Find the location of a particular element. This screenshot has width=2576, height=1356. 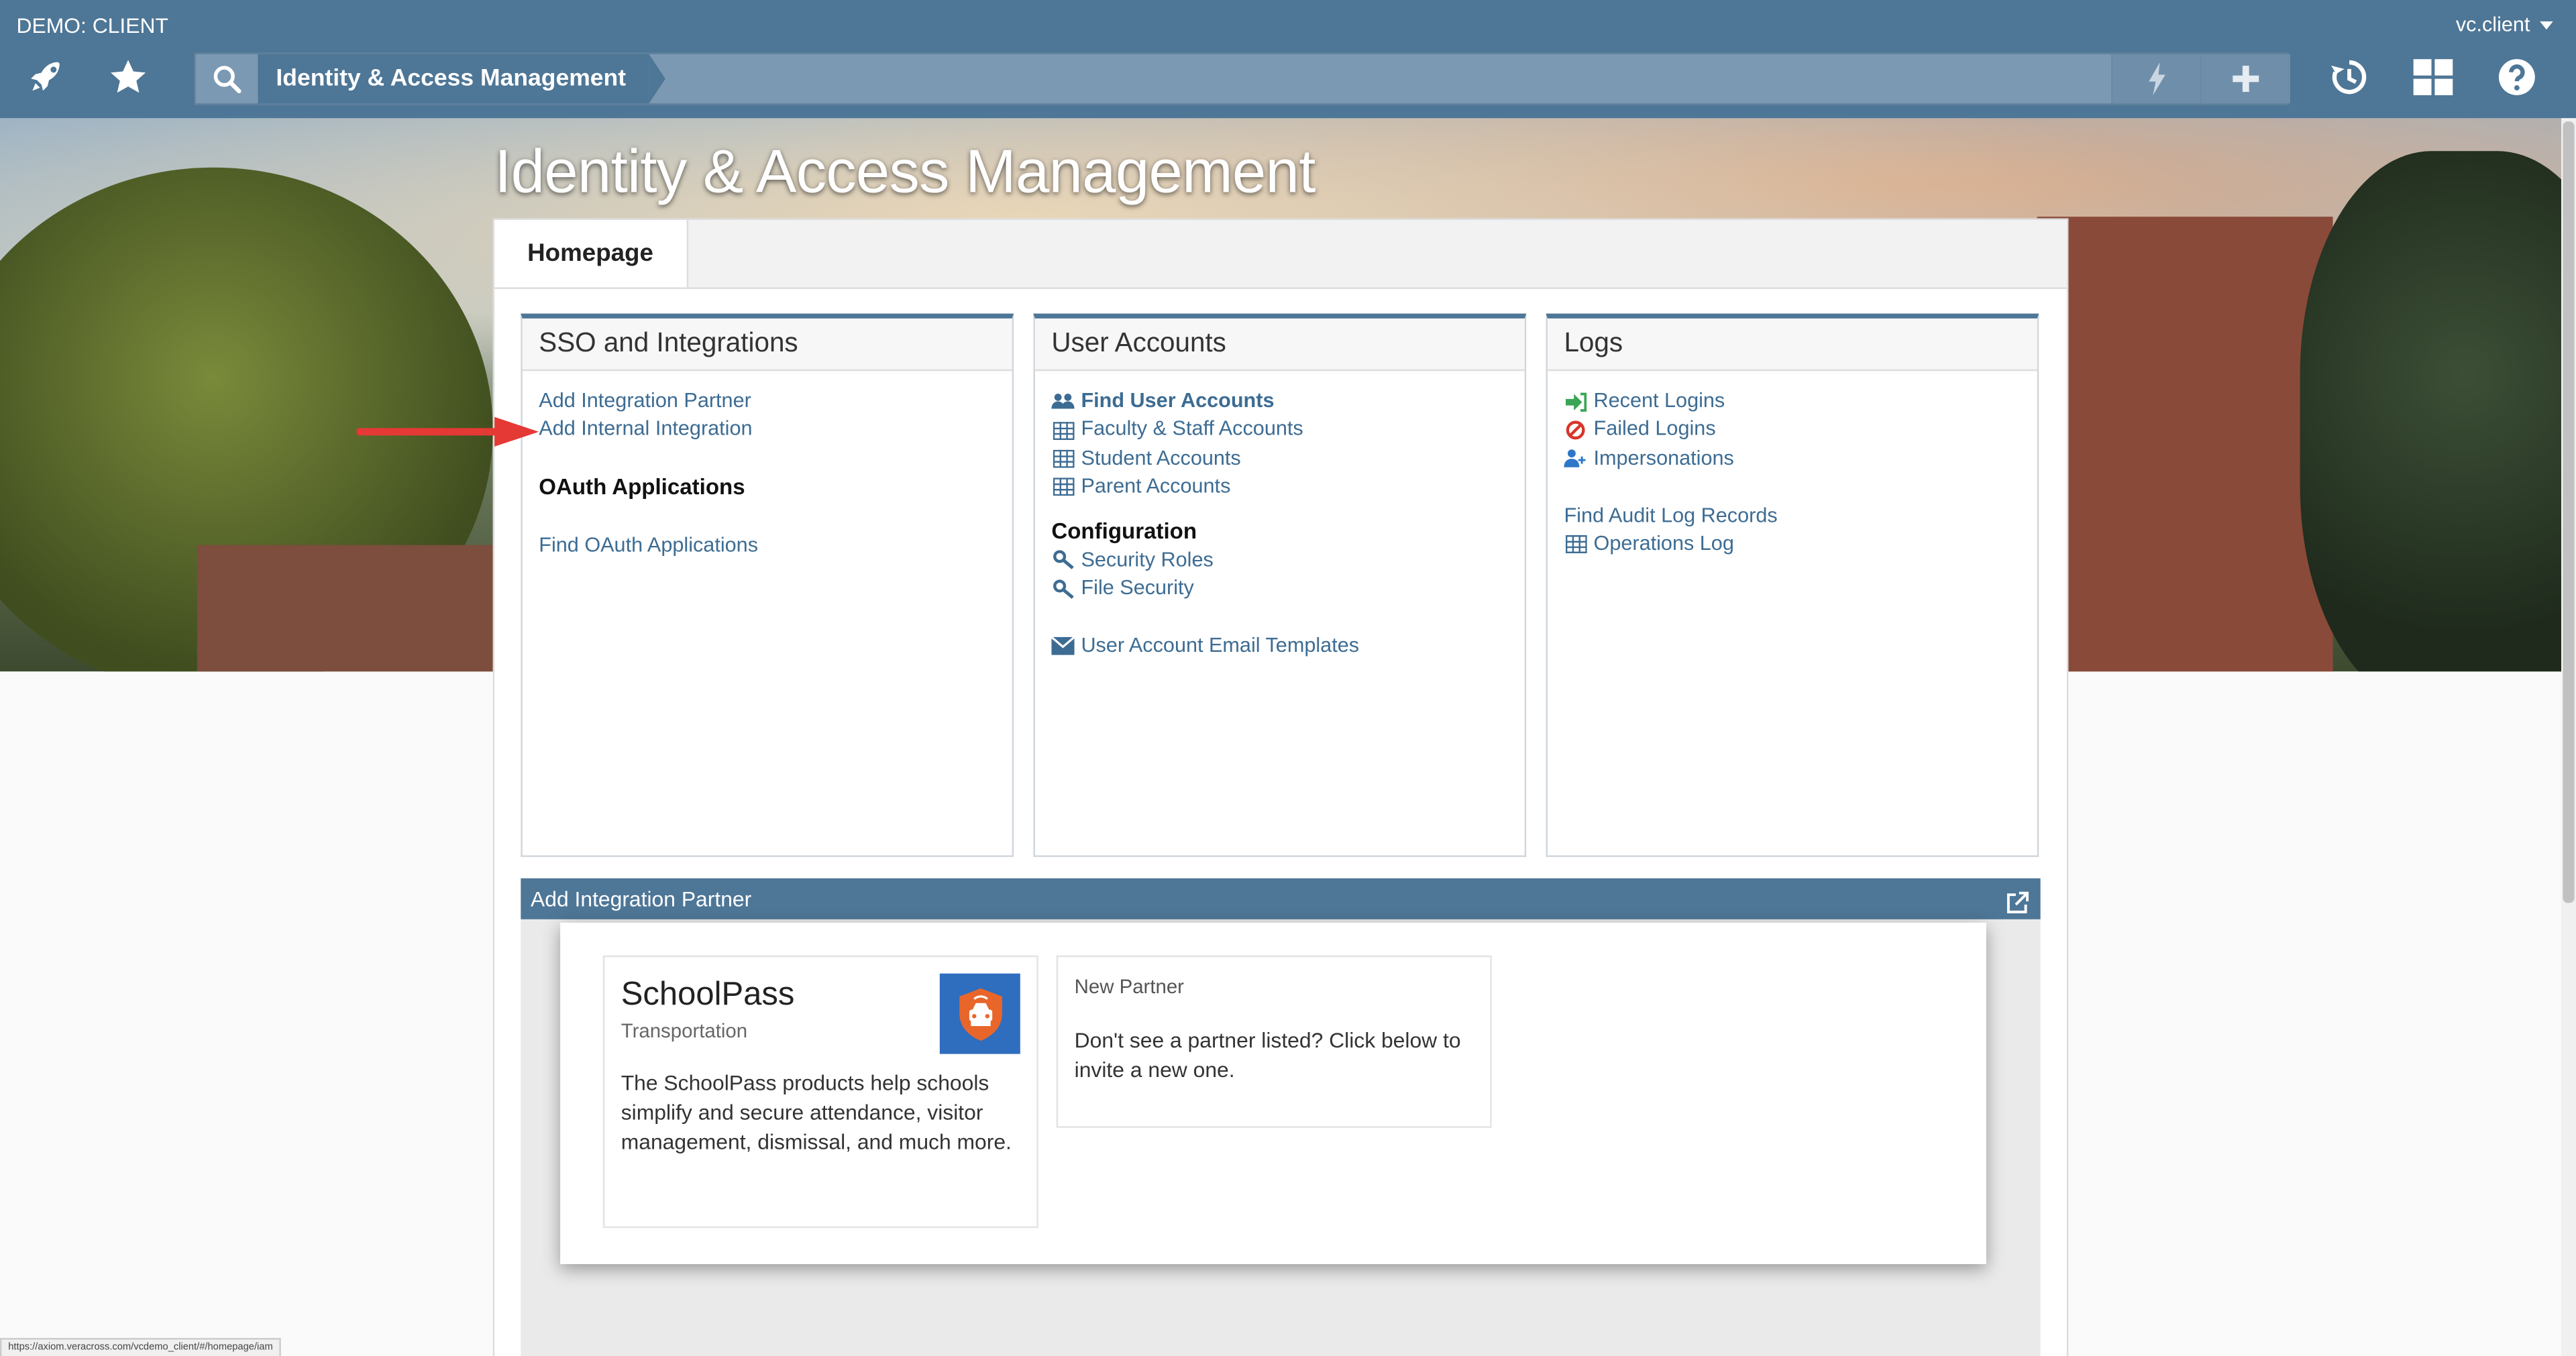

rocket-icon is located at coordinates (46, 77).